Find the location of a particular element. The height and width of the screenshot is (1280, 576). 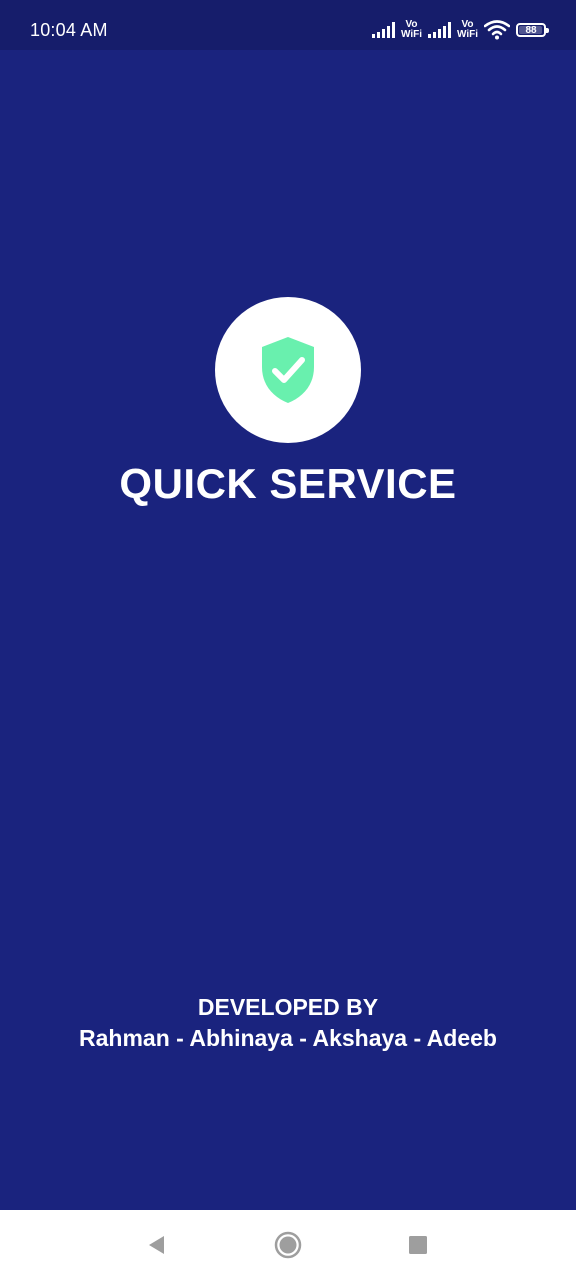

app-title: QUICK SERVICE is located at coordinates (288, 483).